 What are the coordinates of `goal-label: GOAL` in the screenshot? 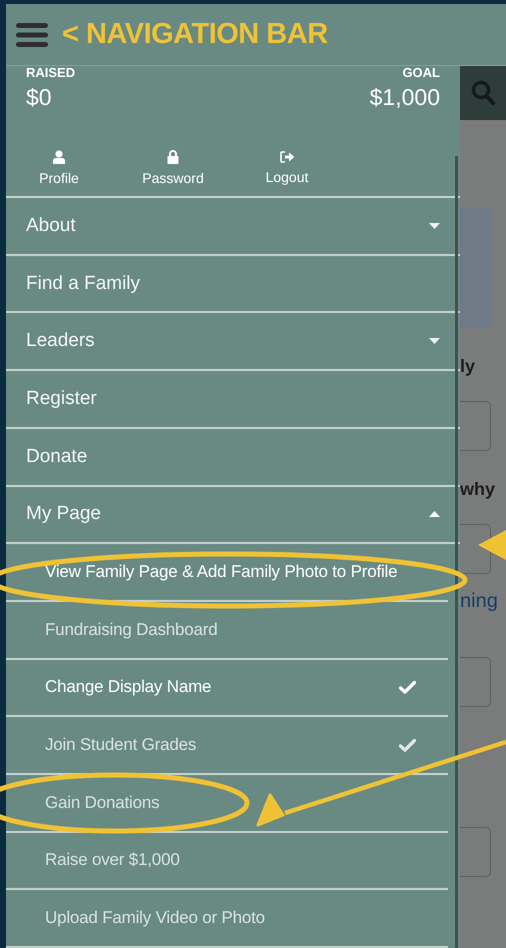 It's located at (421, 72).